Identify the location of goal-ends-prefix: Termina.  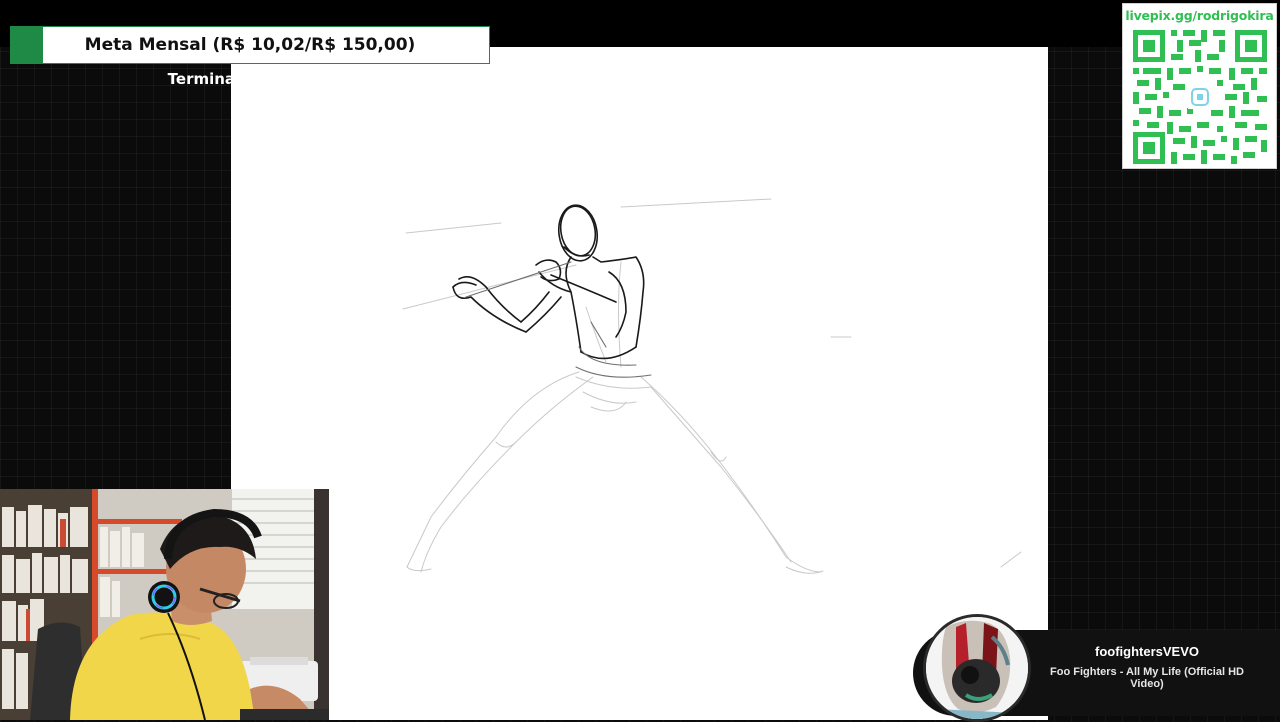
(201, 79).